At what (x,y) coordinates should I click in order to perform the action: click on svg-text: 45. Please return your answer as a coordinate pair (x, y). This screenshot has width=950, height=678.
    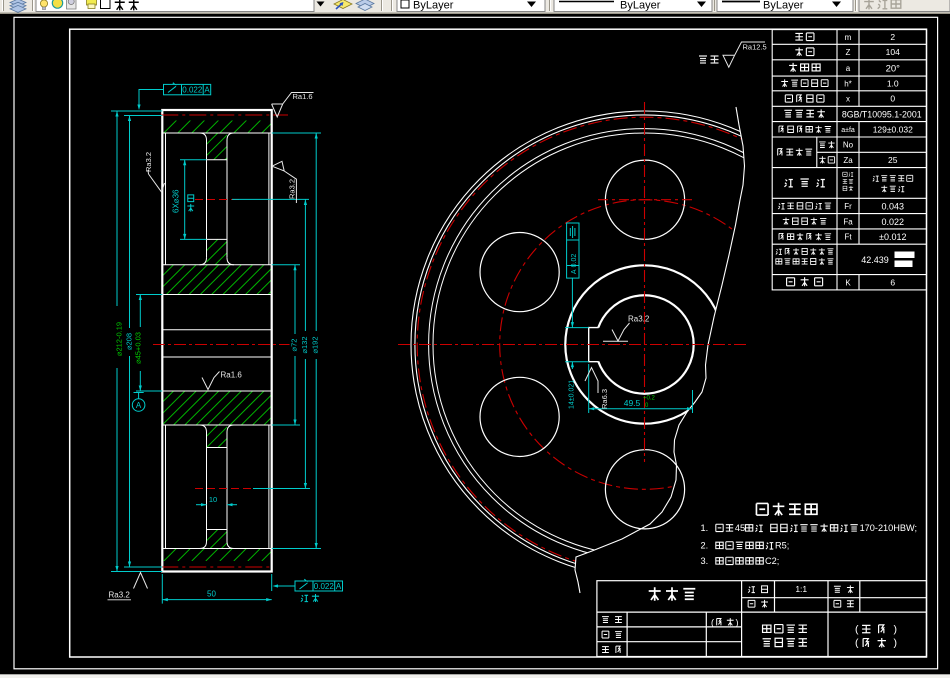
    Looking at the image, I should click on (740, 528).